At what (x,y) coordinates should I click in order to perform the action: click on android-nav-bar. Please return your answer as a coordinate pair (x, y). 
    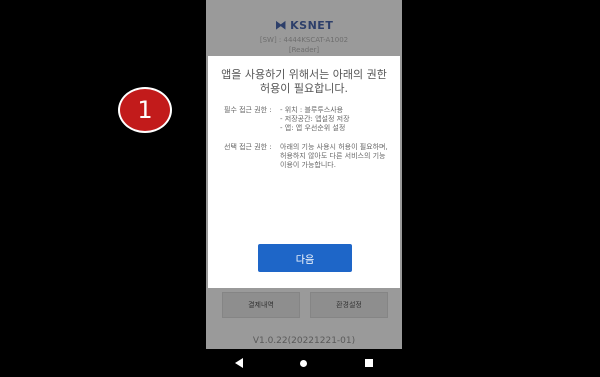
    Looking at the image, I should click on (304, 363).